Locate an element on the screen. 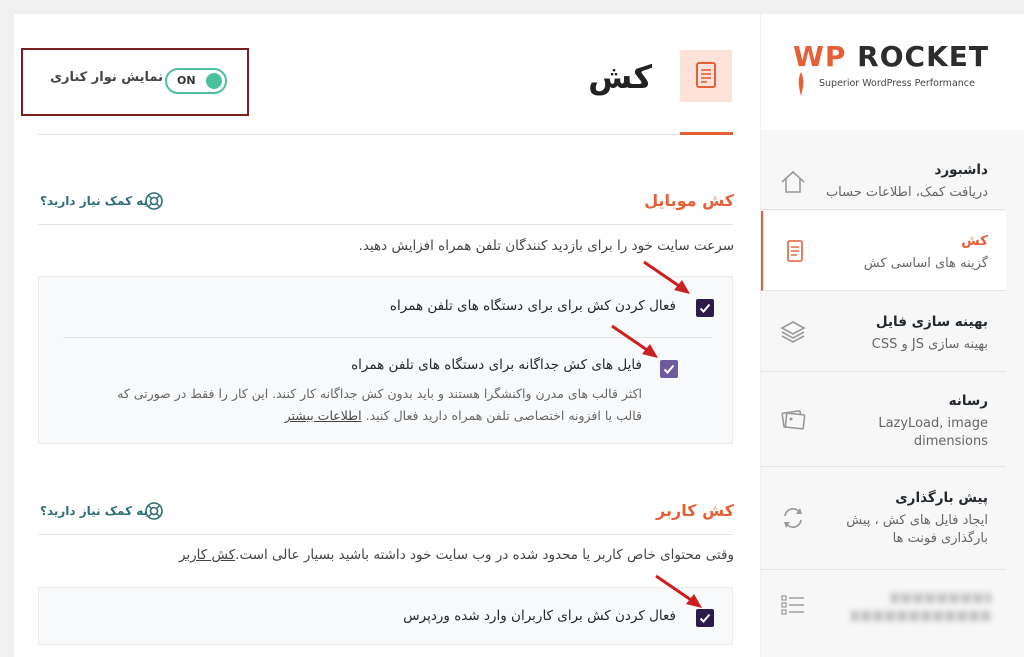  sidebar-item-title: کش is located at coordinates (974, 241).